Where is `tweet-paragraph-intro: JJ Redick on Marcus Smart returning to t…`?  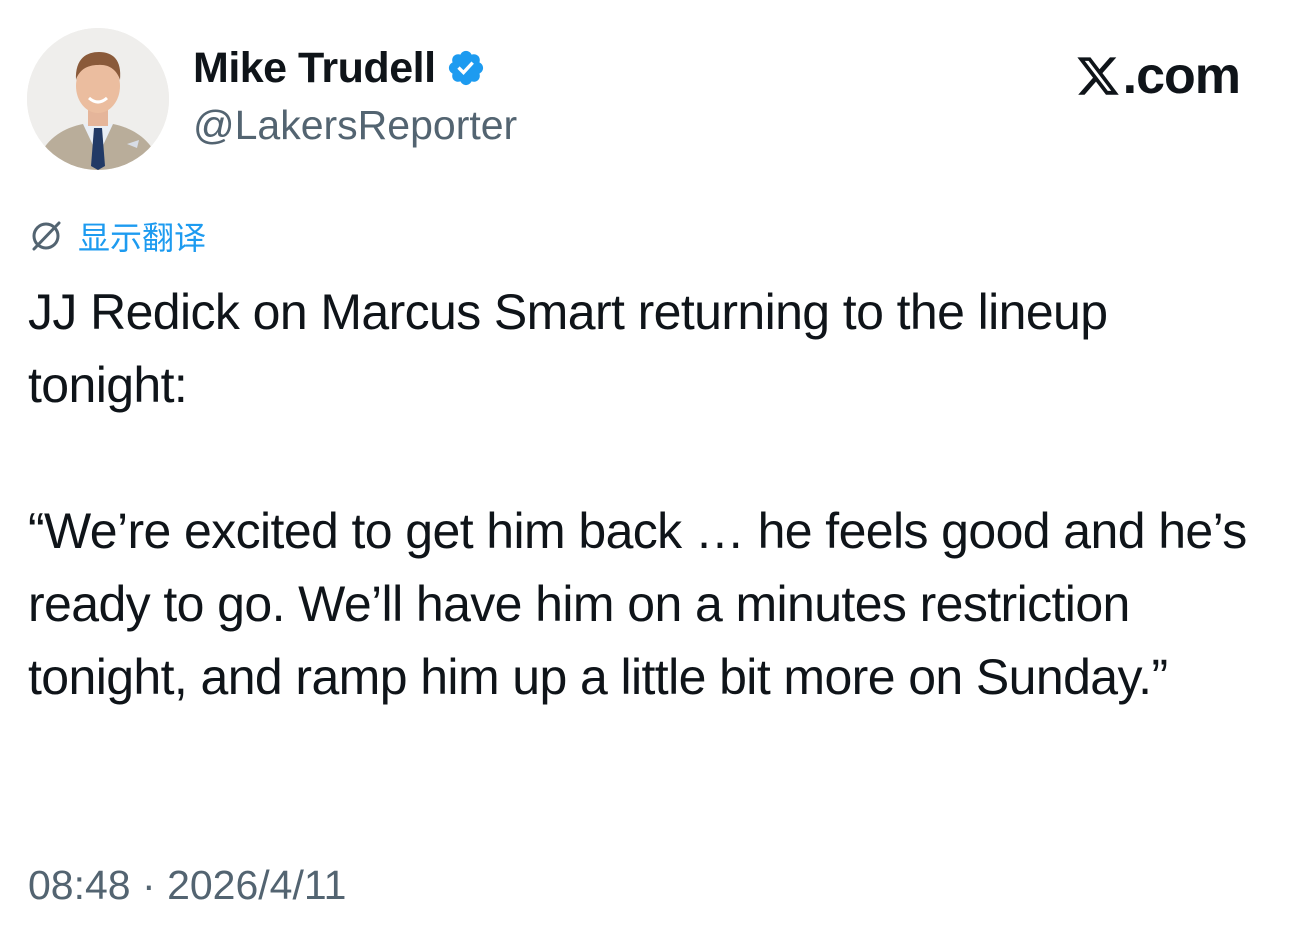 tweet-paragraph-intro: JJ Redick on Marcus Smart returning to t… is located at coordinates (568, 348).